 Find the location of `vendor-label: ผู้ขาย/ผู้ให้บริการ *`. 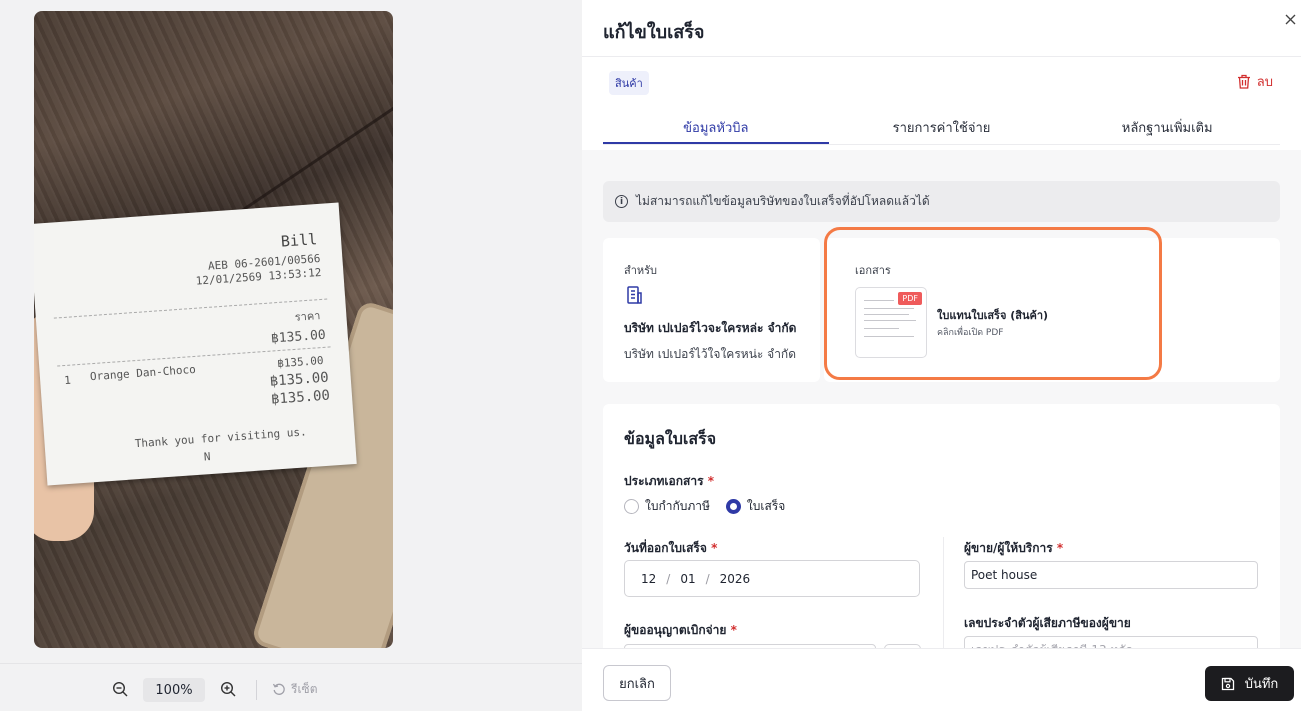

vendor-label: ผู้ขาย/ผู้ให้บริการ * is located at coordinates (1013, 548).